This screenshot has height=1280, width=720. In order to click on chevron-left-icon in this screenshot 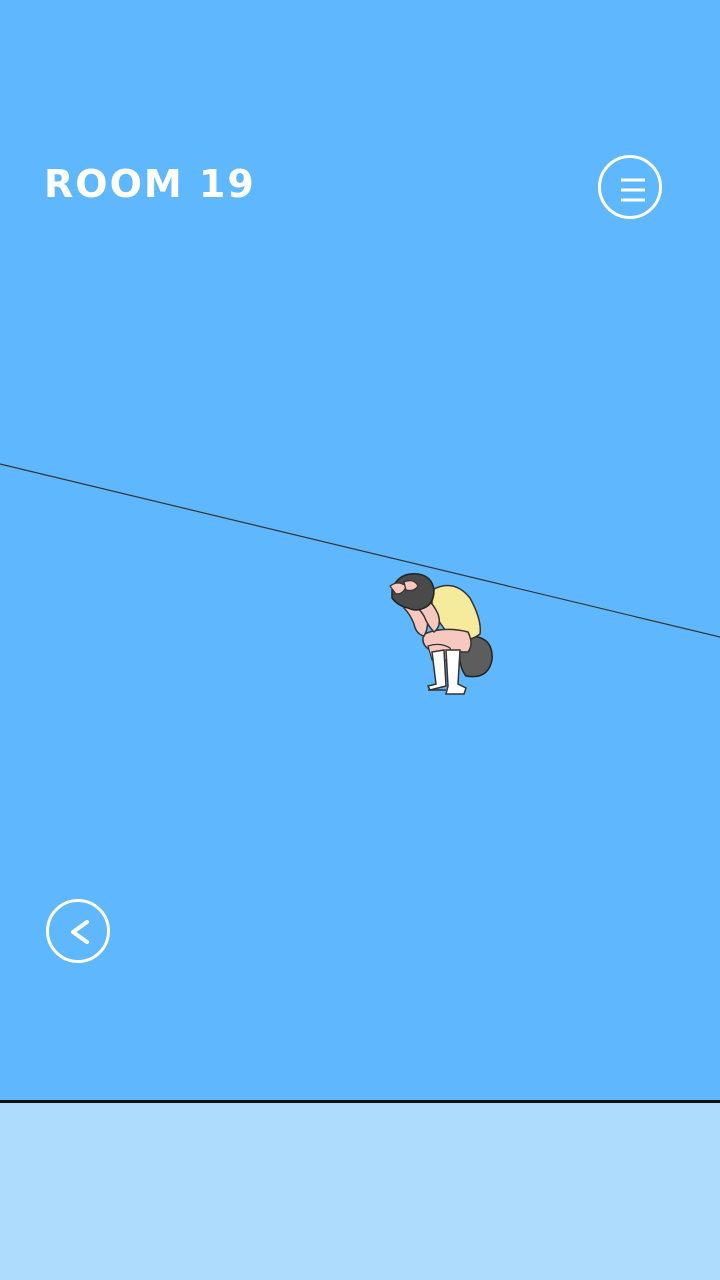, I will do `click(80, 932)`.